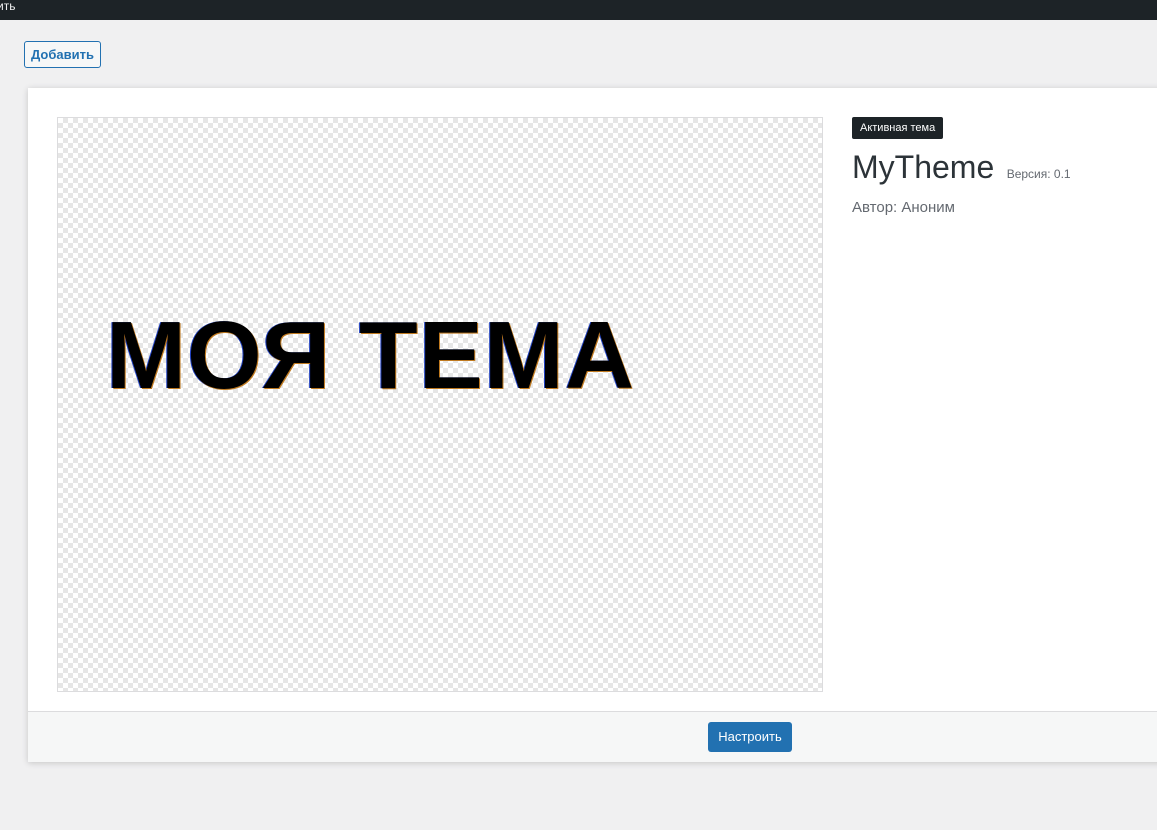 This screenshot has height=830, width=1157. Describe the element at coordinates (592, 736) in the screenshot. I see `theme-actions-bar: Настроить` at that location.